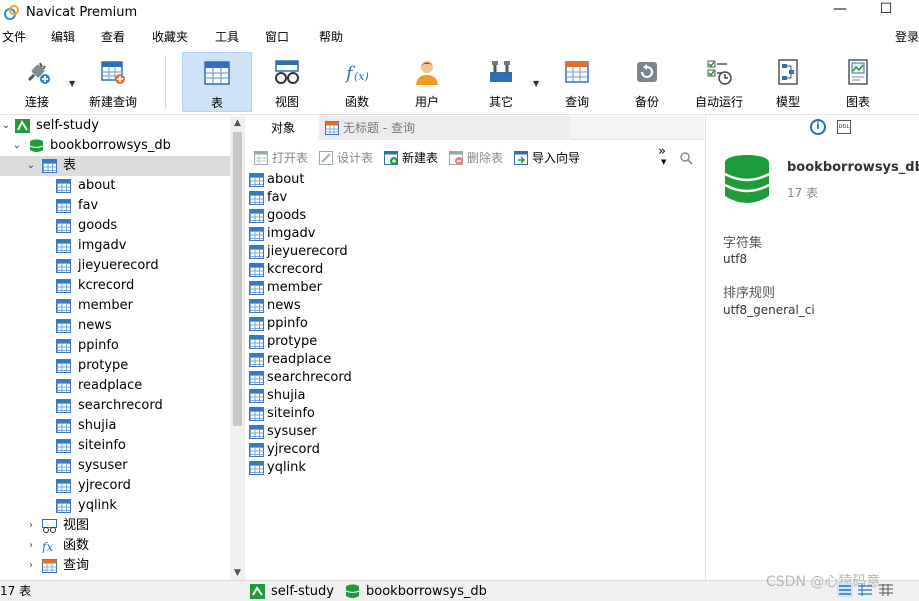  I want to click on plug-icon, so click(38, 73).